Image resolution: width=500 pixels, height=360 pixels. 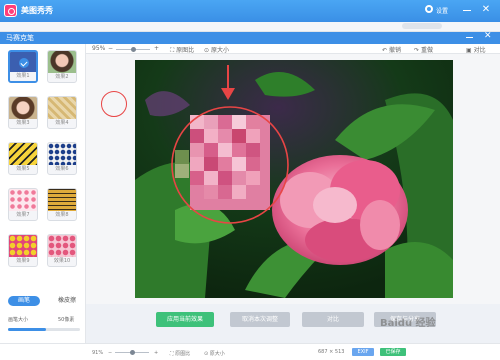 What do you see at coordinates (23, 112) in the screenshot?
I see `effect-thumb-3: 效果3` at bounding box center [23, 112].